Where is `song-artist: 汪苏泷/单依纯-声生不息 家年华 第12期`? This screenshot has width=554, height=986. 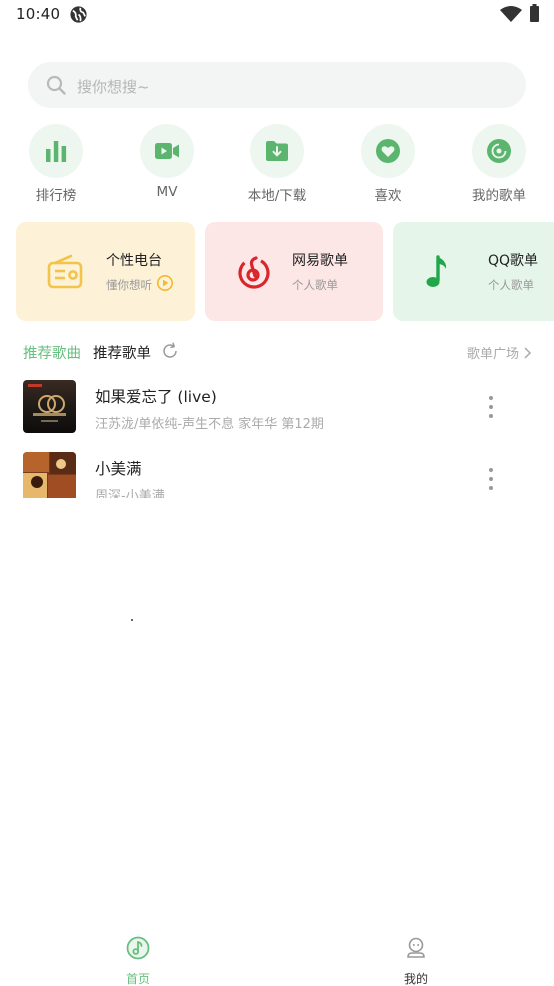 song-artist: 汪苏泷/单依纯-声生不息 家年华 第12期 is located at coordinates (209, 424).